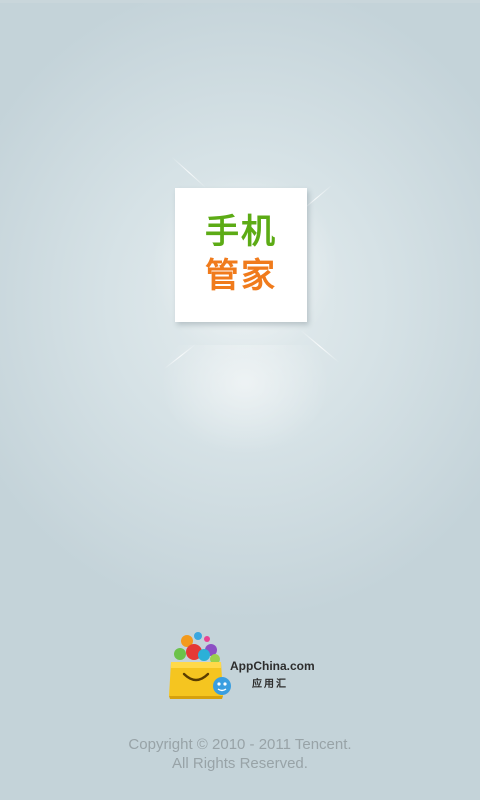  What do you see at coordinates (200, 665) in the screenshot?
I see `shopping-bag-icon` at bounding box center [200, 665].